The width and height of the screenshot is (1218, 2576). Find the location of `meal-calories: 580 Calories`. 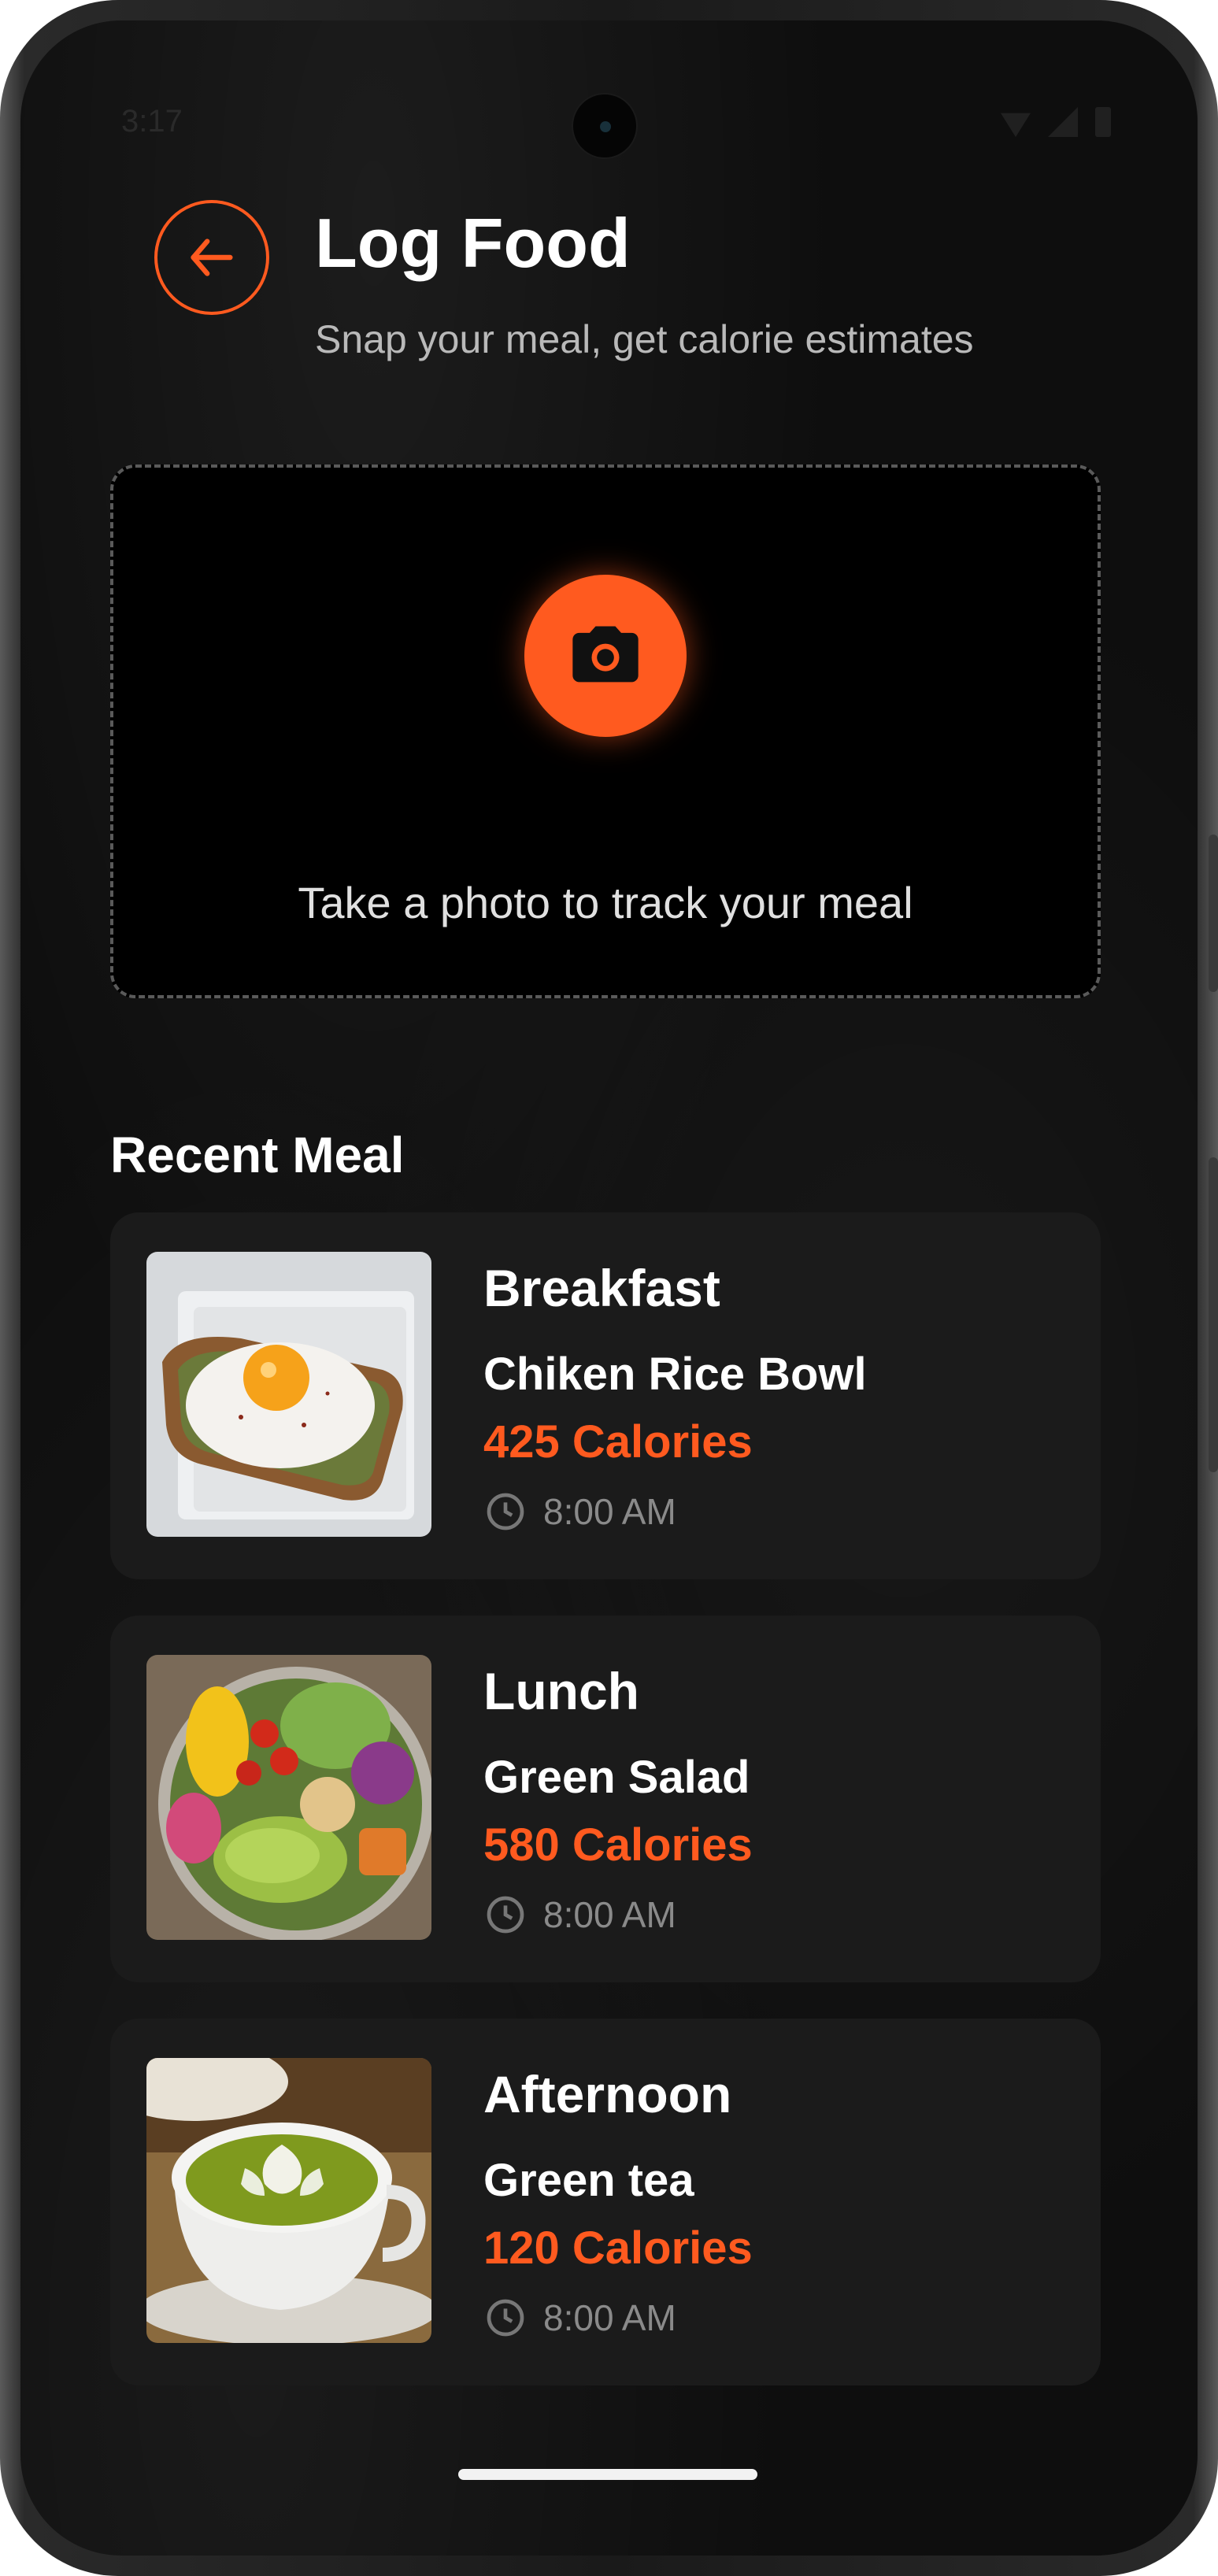

meal-calories: 580 Calories is located at coordinates (618, 1845).